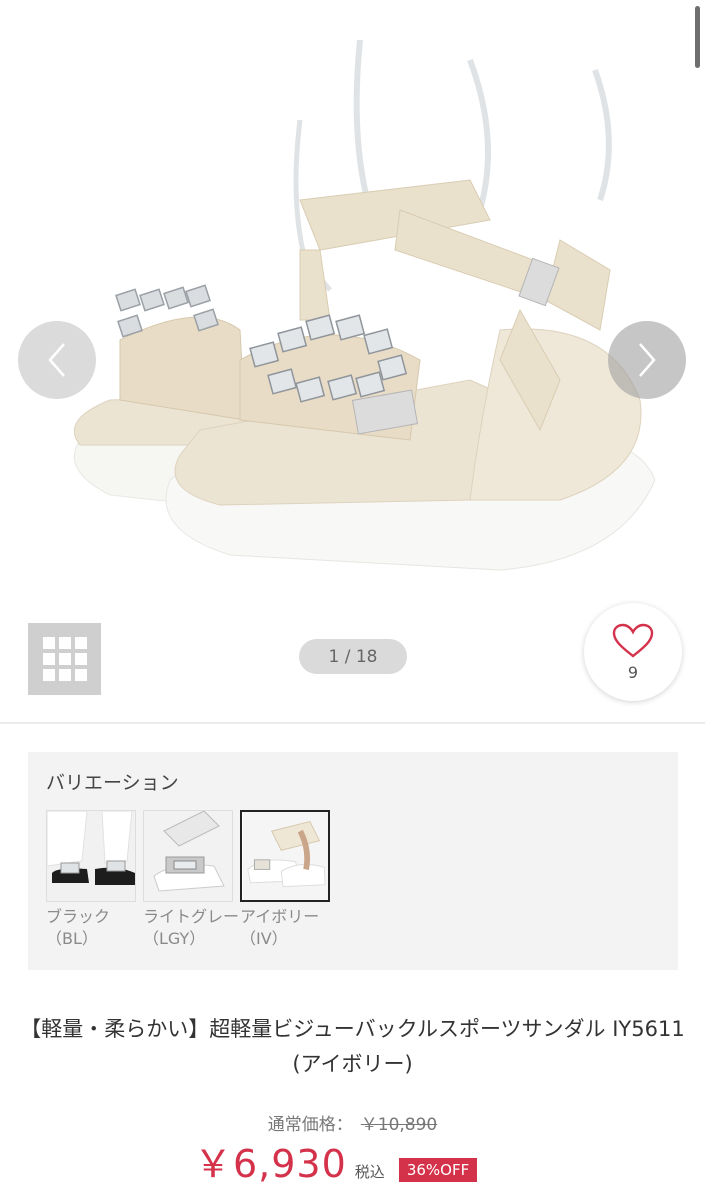 Image resolution: width=705 pixels, height=1200 pixels. Describe the element at coordinates (280, 927) in the screenshot. I see `variation-label-ivory: アイボリー（IV）` at that location.